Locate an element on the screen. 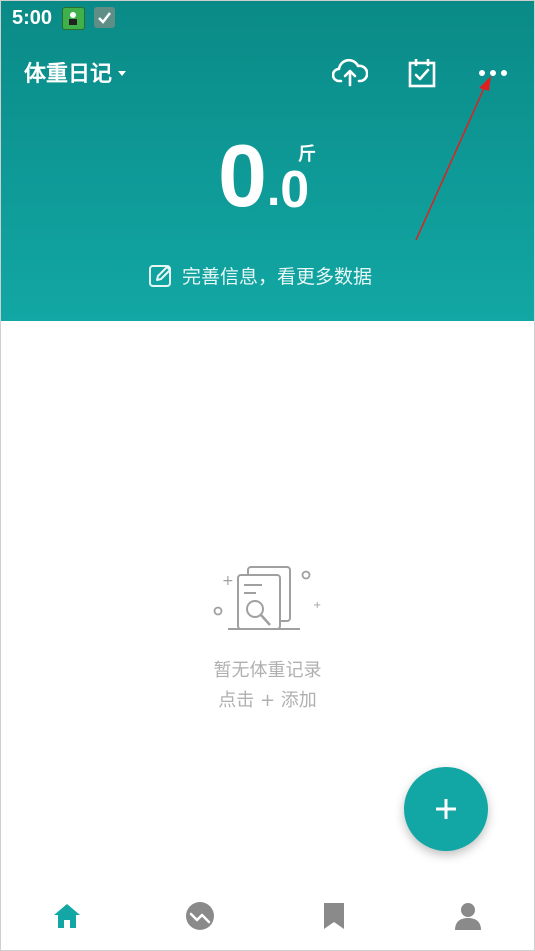 The image size is (535, 951). nav-profile is located at coordinates (468, 916).